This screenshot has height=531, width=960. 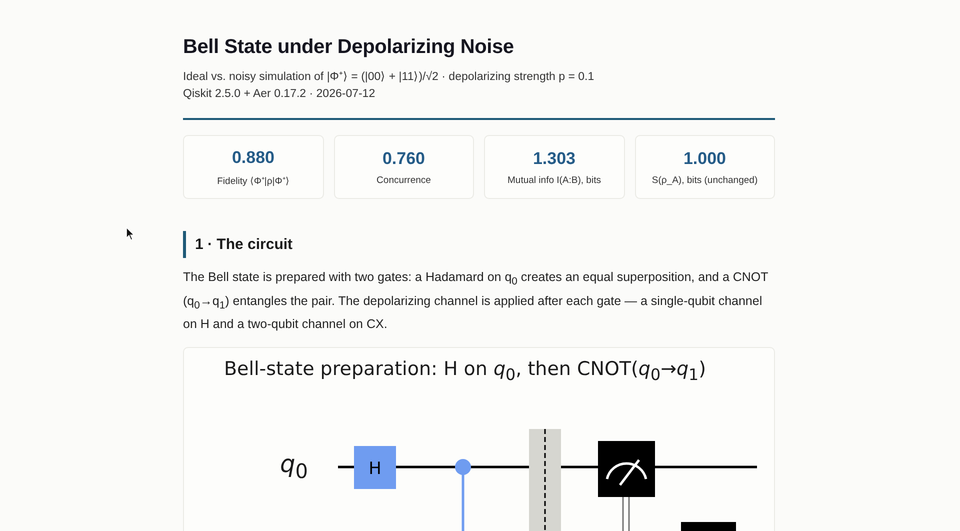 I want to click on section-heading: 1 · The circuit, so click(x=479, y=244).